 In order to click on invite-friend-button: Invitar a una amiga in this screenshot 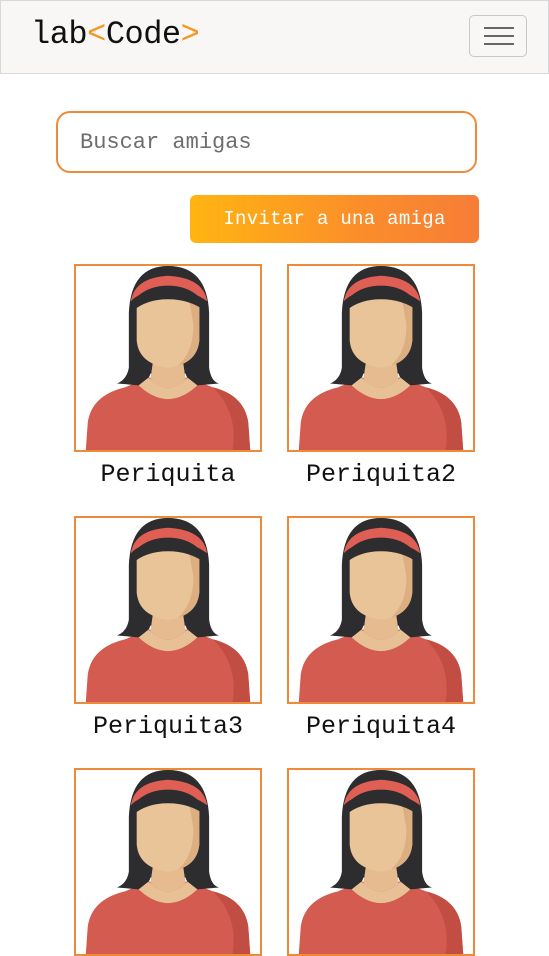, I will do `click(334, 219)`.